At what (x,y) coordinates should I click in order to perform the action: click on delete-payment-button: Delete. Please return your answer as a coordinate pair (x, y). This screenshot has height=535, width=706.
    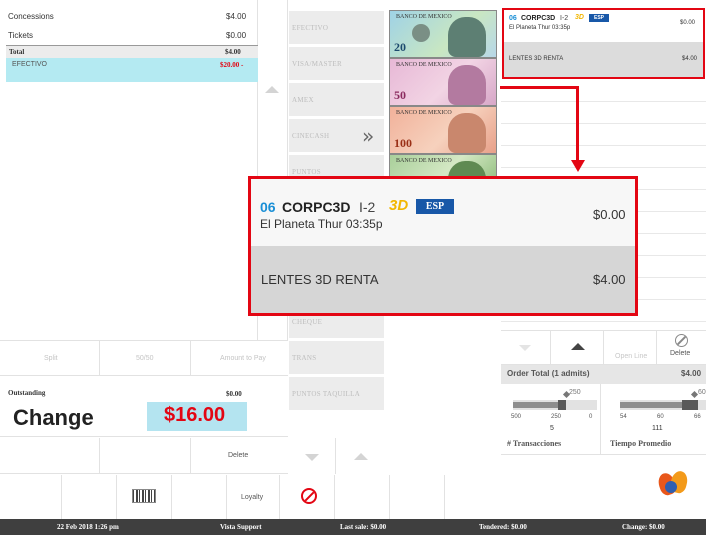
    Looking at the image, I should click on (240, 456).